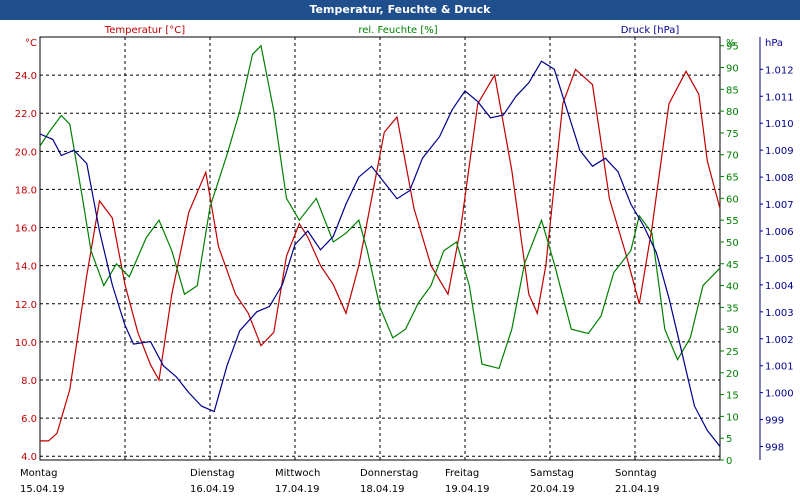  Describe the element at coordinates (732, 90) in the screenshot. I see `hum-tick-label: 85` at that location.